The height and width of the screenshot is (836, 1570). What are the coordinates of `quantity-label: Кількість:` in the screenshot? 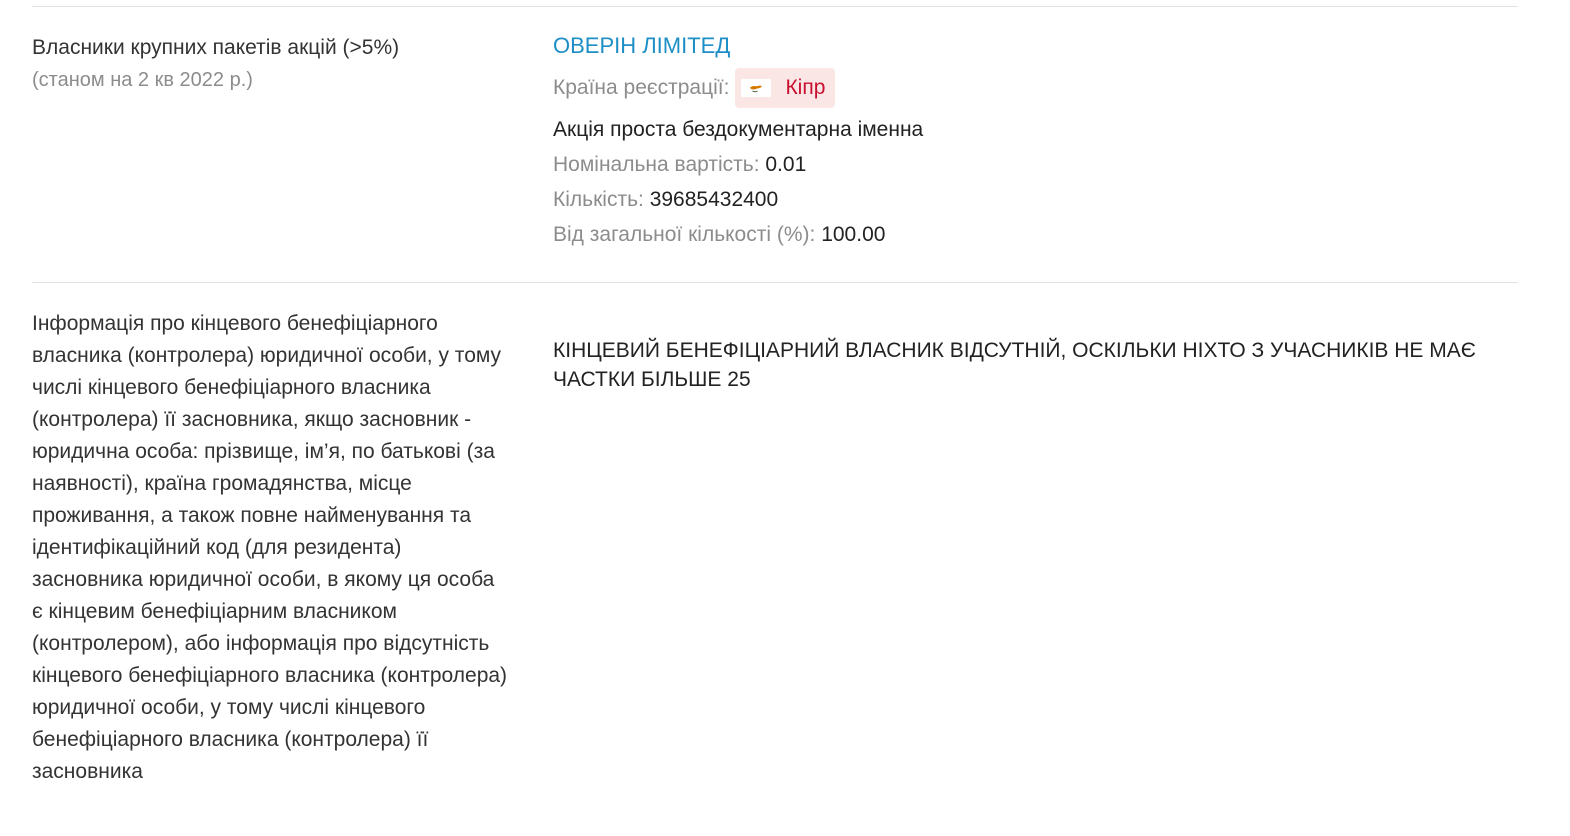 It's located at (598, 199).